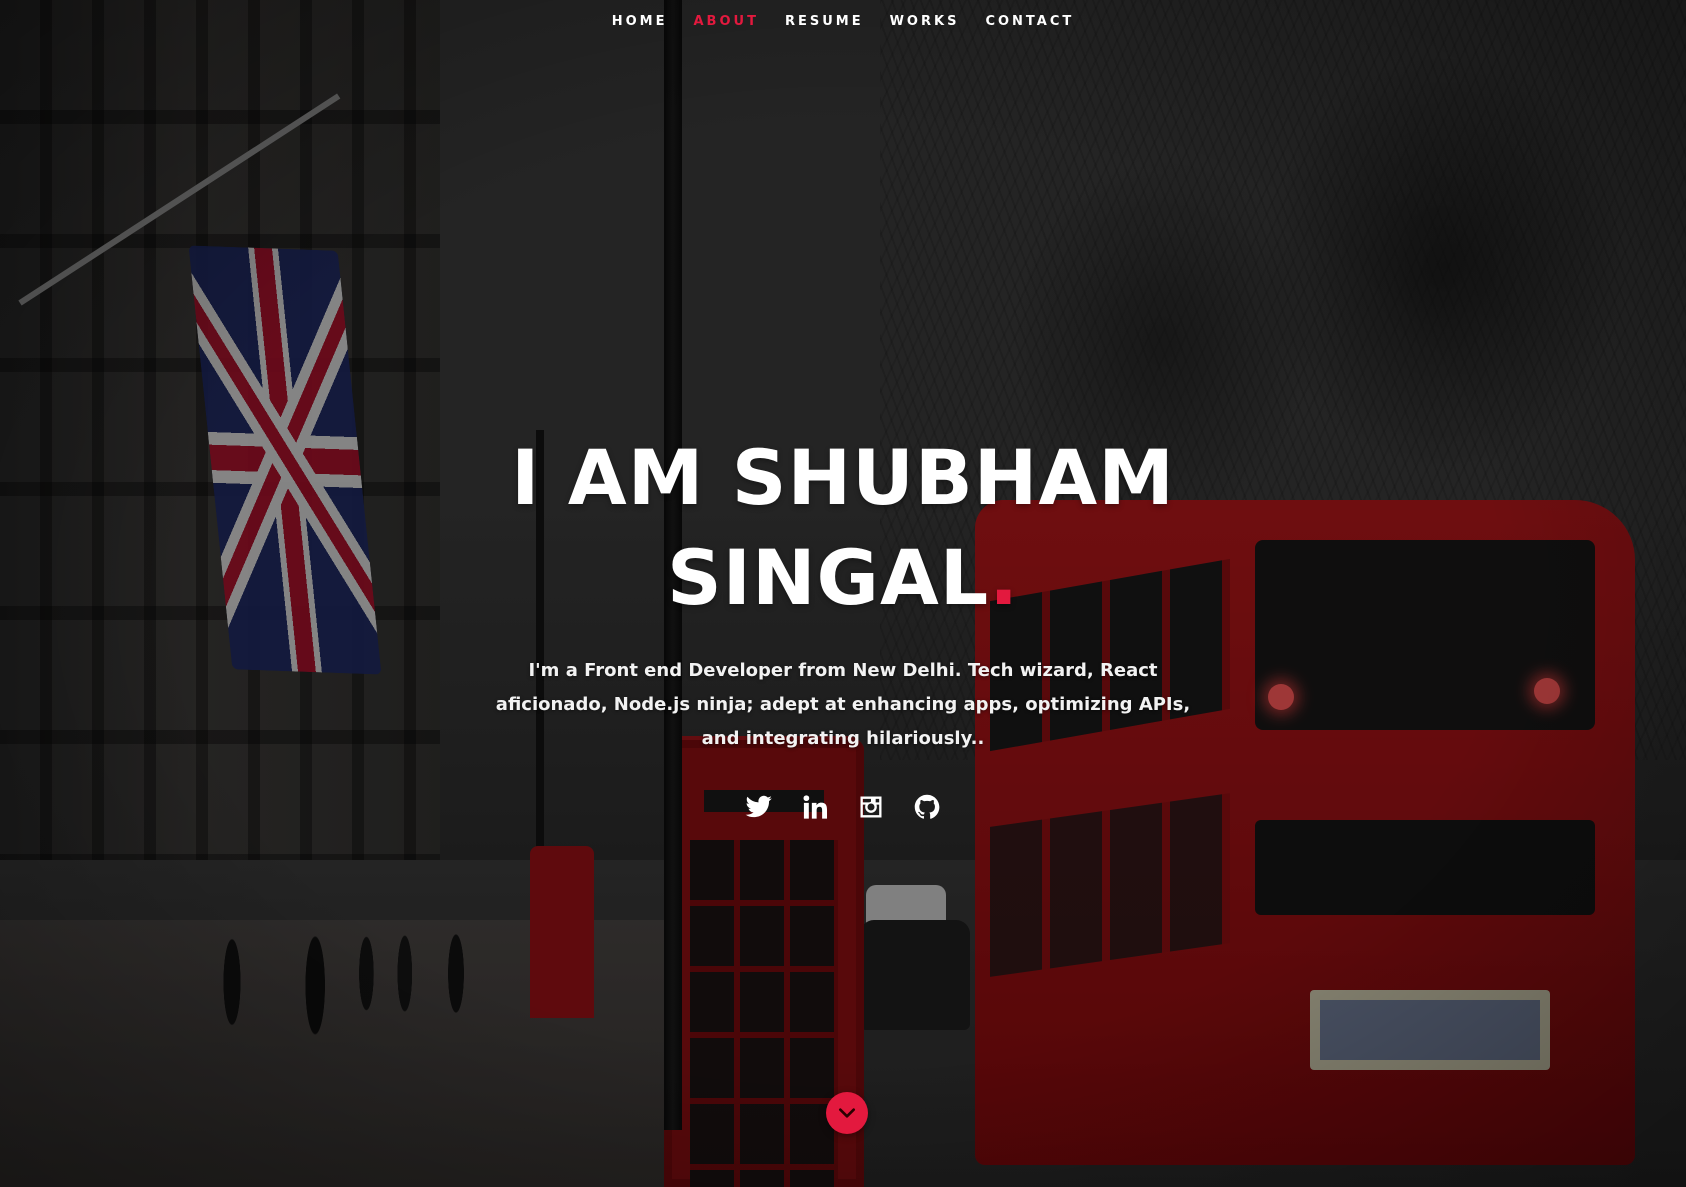 This screenshot has width=1686, height=1187. I want to click on instagram-icon, so click(871, 807).